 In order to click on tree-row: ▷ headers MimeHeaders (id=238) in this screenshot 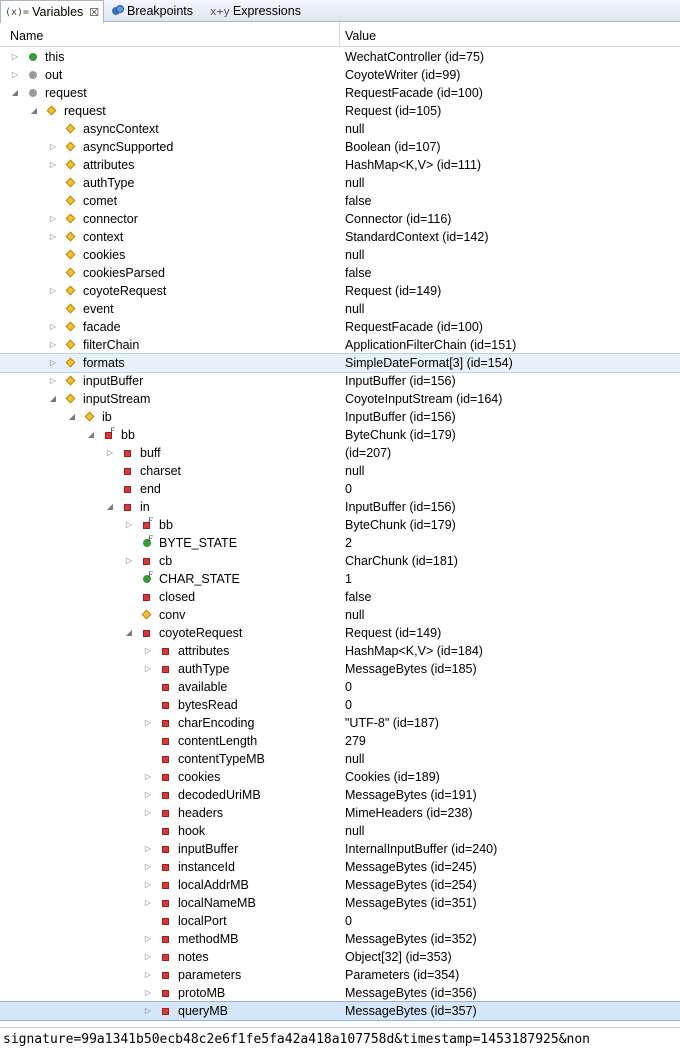, I will do `click(340, 813)`.